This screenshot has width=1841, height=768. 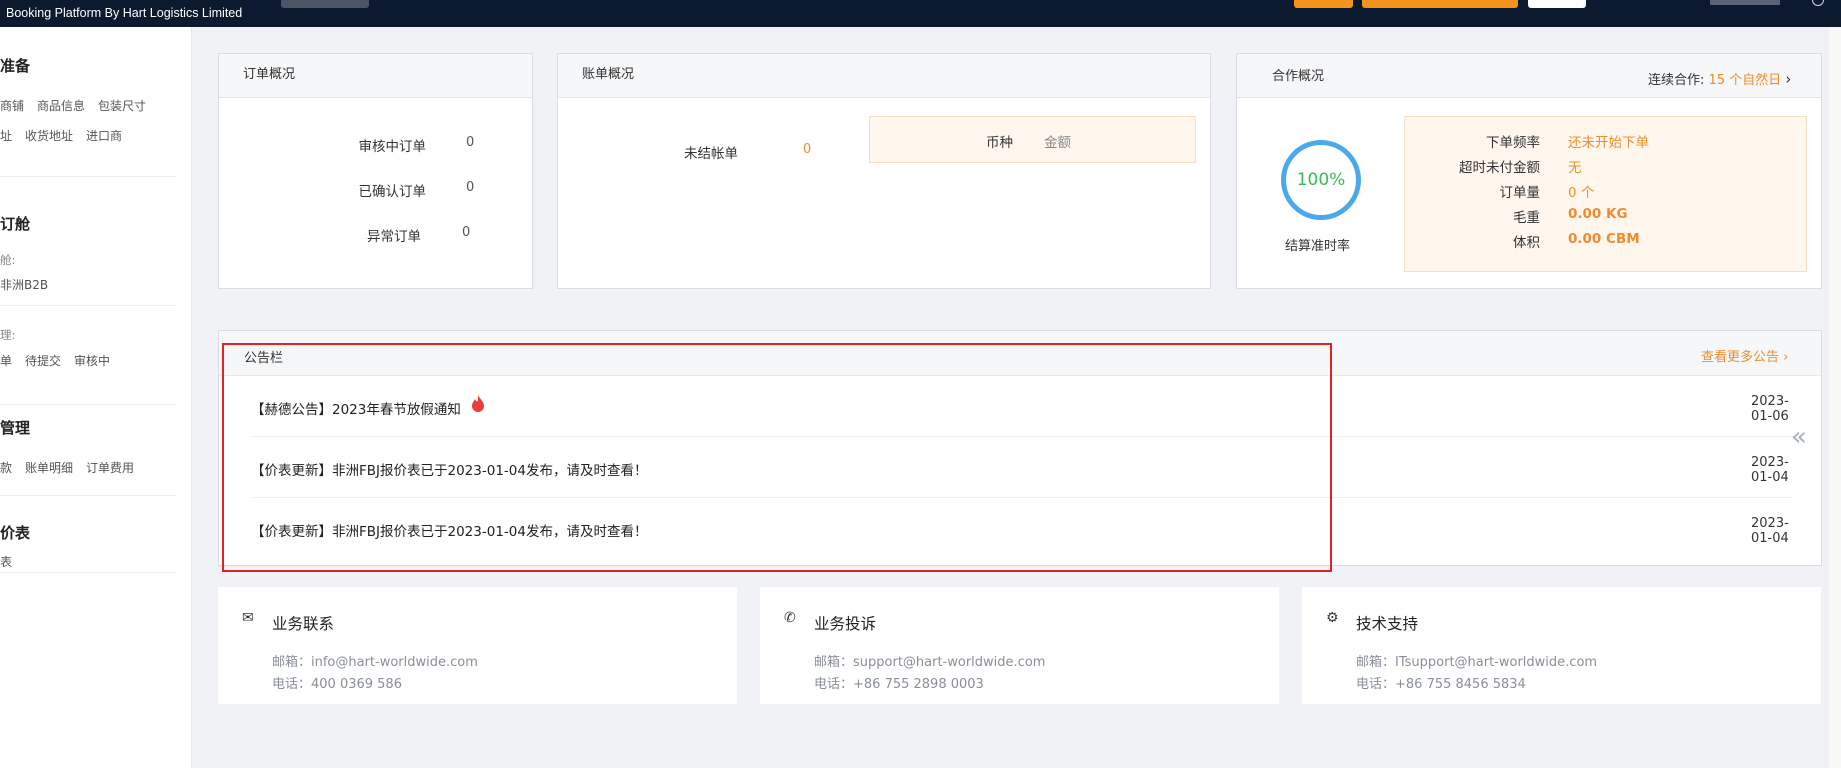 What do you see at coordinates (845, 624) in the screenshot?
I see `contact-title: 业务投诉` at bounding box center [845, 624].